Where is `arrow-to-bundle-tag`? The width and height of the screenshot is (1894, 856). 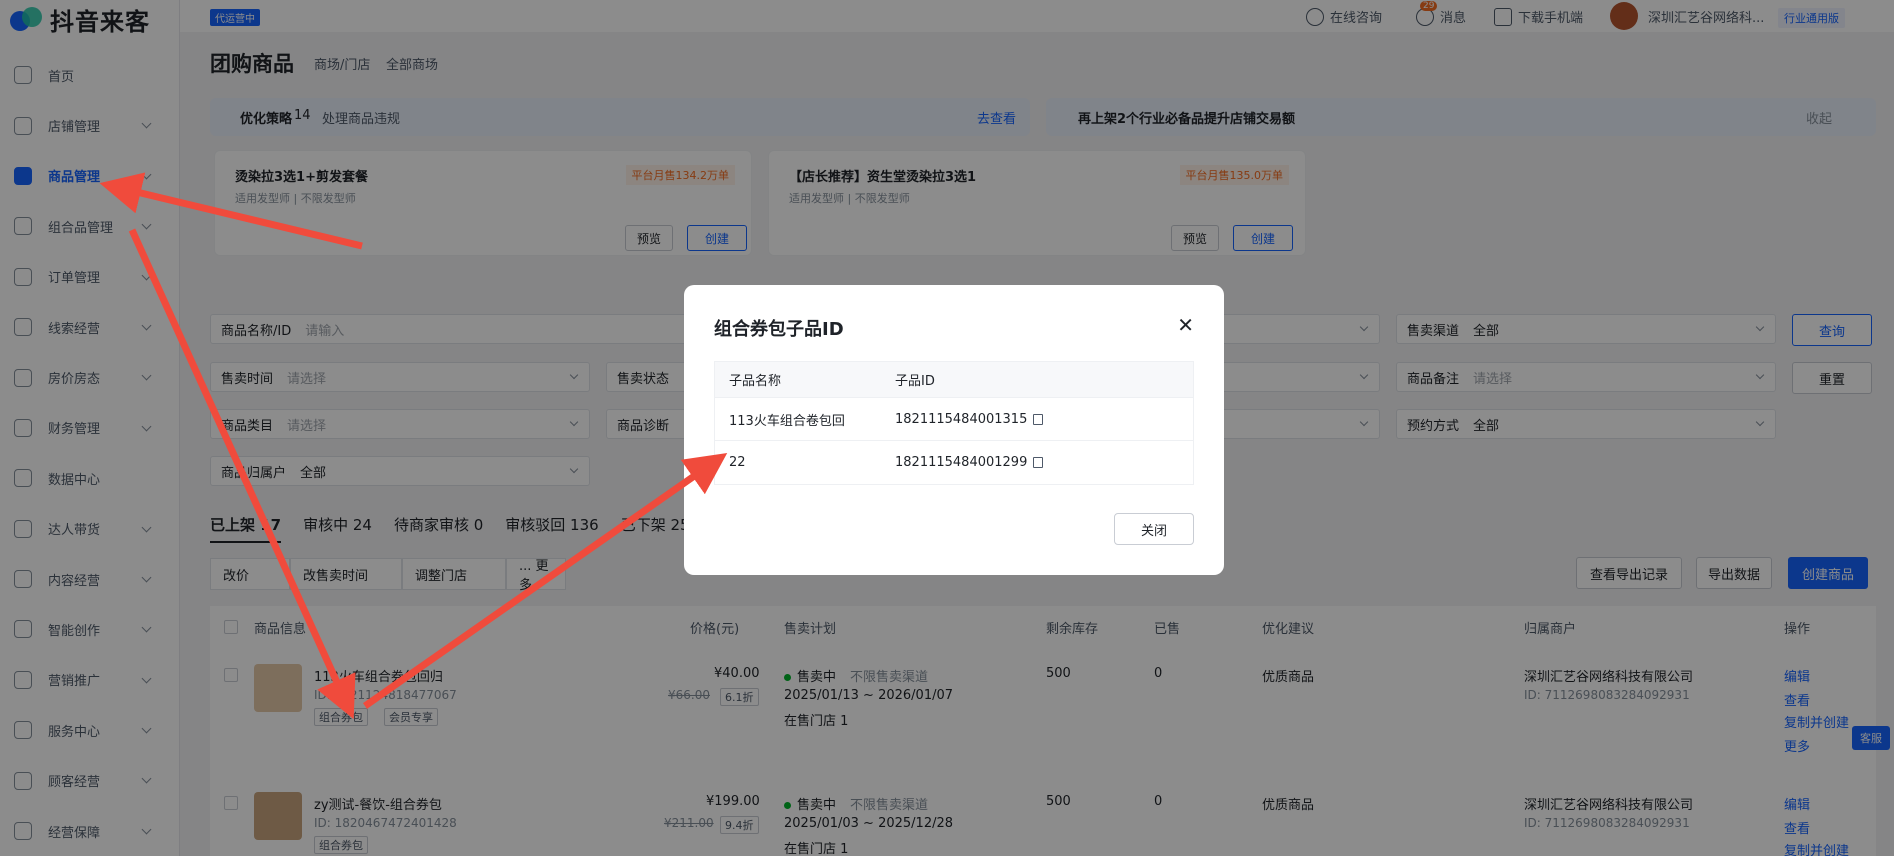
arrow-to-bundle-tag is located at coordinates (242, 474).